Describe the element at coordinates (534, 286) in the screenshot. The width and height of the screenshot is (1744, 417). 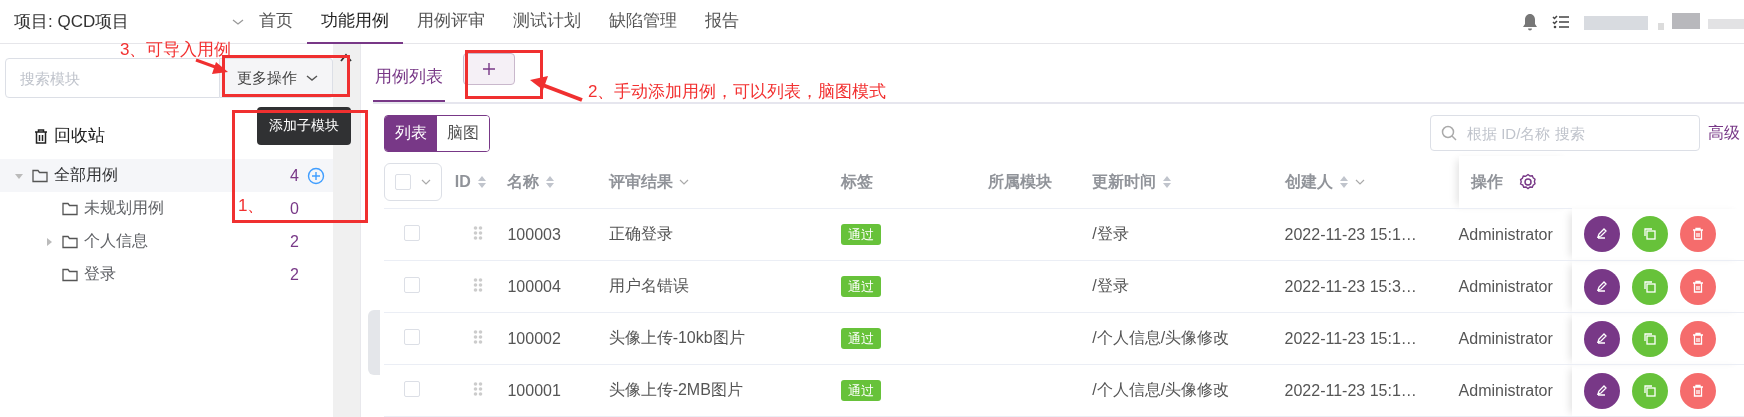
I see `table-cell: 100004` at that location.